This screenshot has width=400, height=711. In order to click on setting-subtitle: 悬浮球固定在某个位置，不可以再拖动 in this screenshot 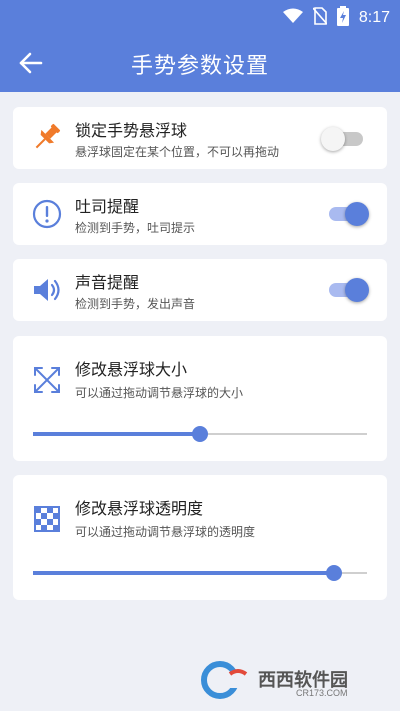, I will do `click(177, 152)`.